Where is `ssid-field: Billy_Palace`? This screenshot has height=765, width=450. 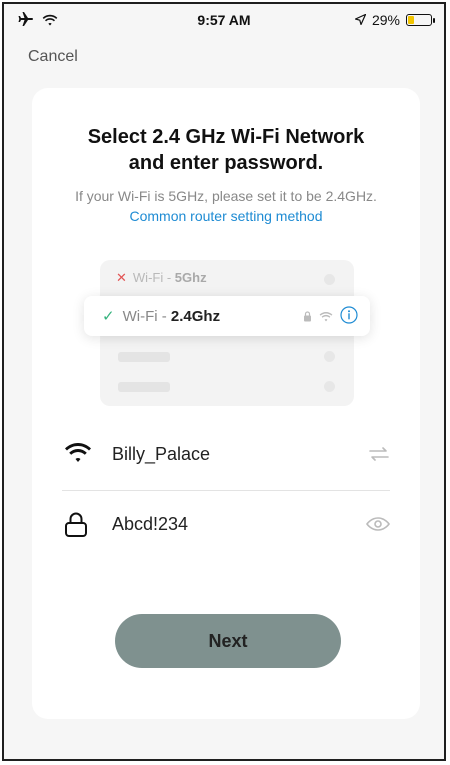 ssid-field: Billy_Palace is located at coordinates (161, 454).